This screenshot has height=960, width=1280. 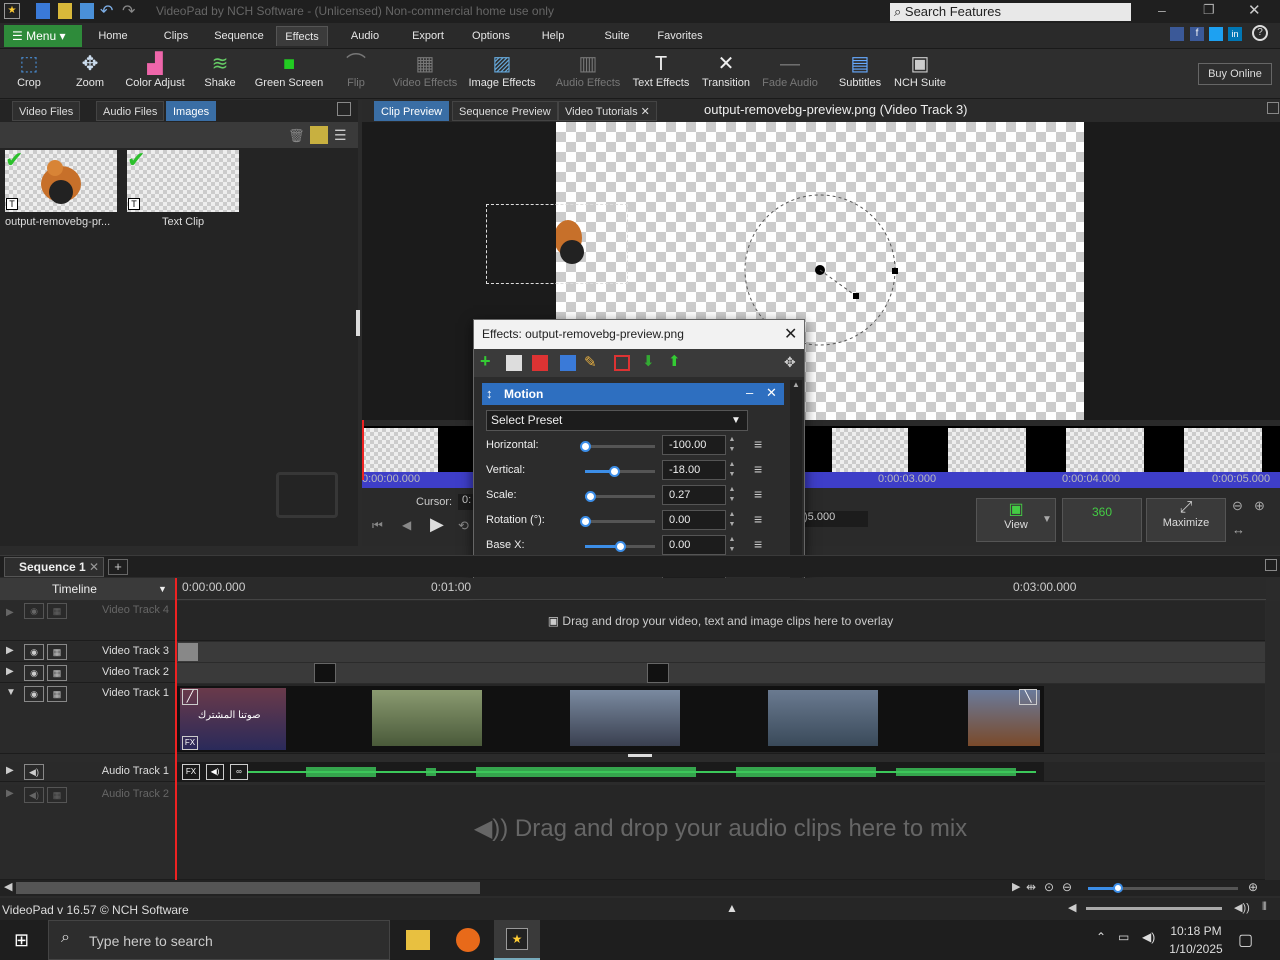 What do you see at coordinates (215, 772) in the screenshot?
I see `volume-icon: ◀)` at bounding box center [215, 772].